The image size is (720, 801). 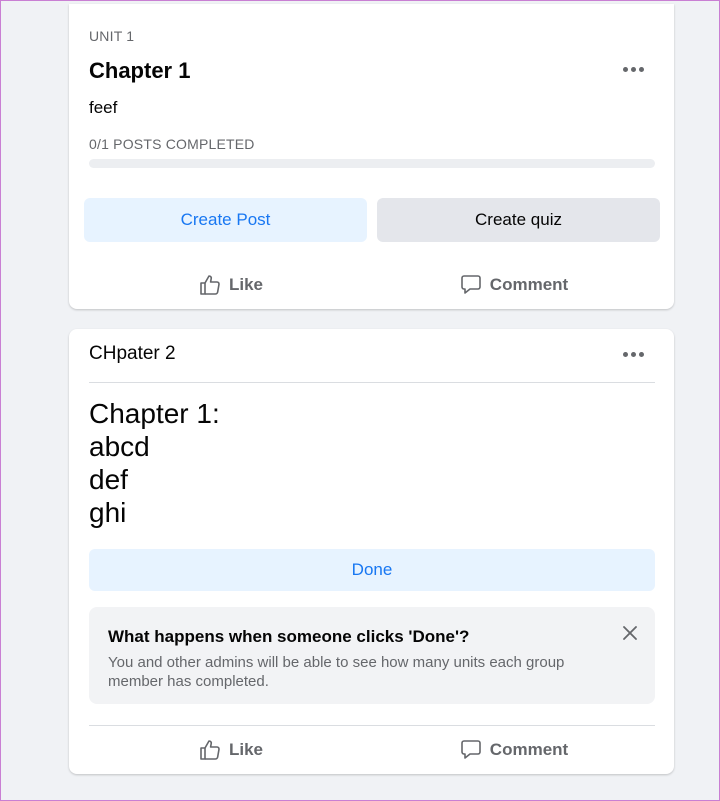 I want to click on progress-bar, so click(x=372, y=163).